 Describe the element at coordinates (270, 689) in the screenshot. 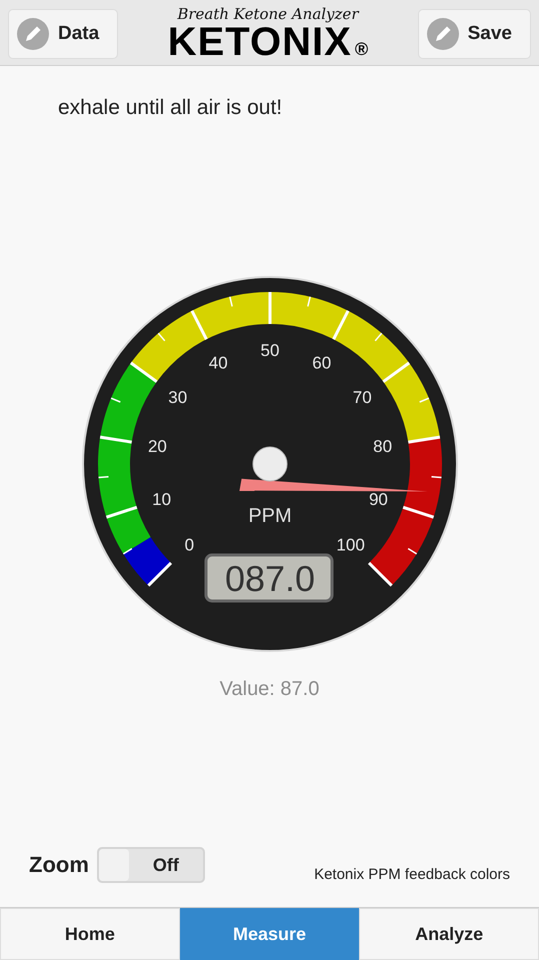

I see `value-text: Value: 87.0` at that location.